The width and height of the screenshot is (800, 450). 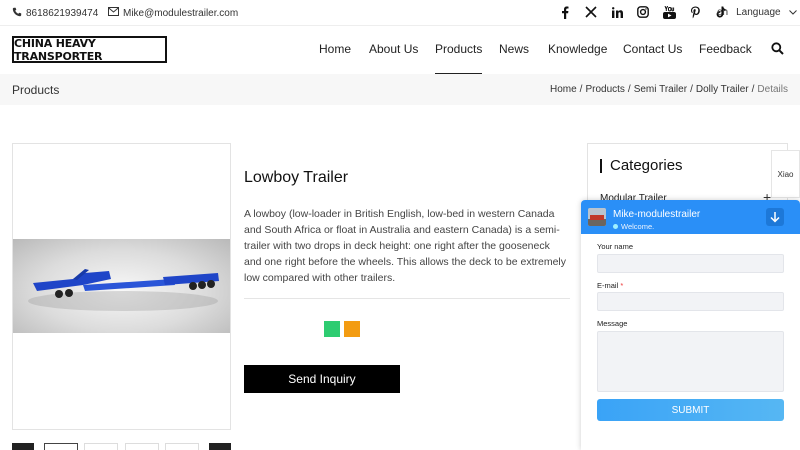 What do you see at coordinates (657, 214) in the screenshot?
I see `chat-agent-name: Mike-modulestrailer` at bounding box center [657, 214].